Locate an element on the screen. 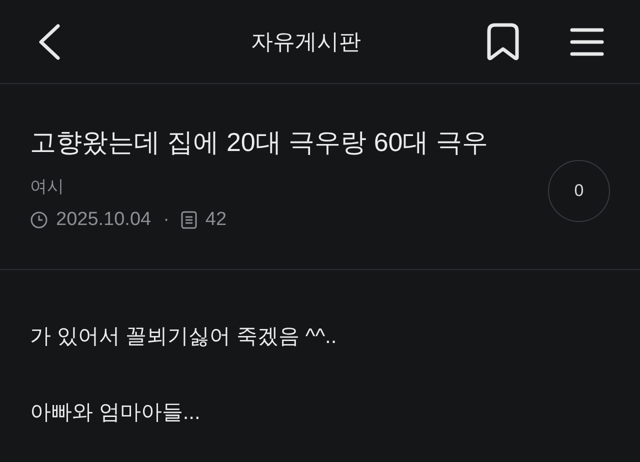 The width and height of the screenshot is (640, 462). bookmark-icon is located at coordinates (503, 42).